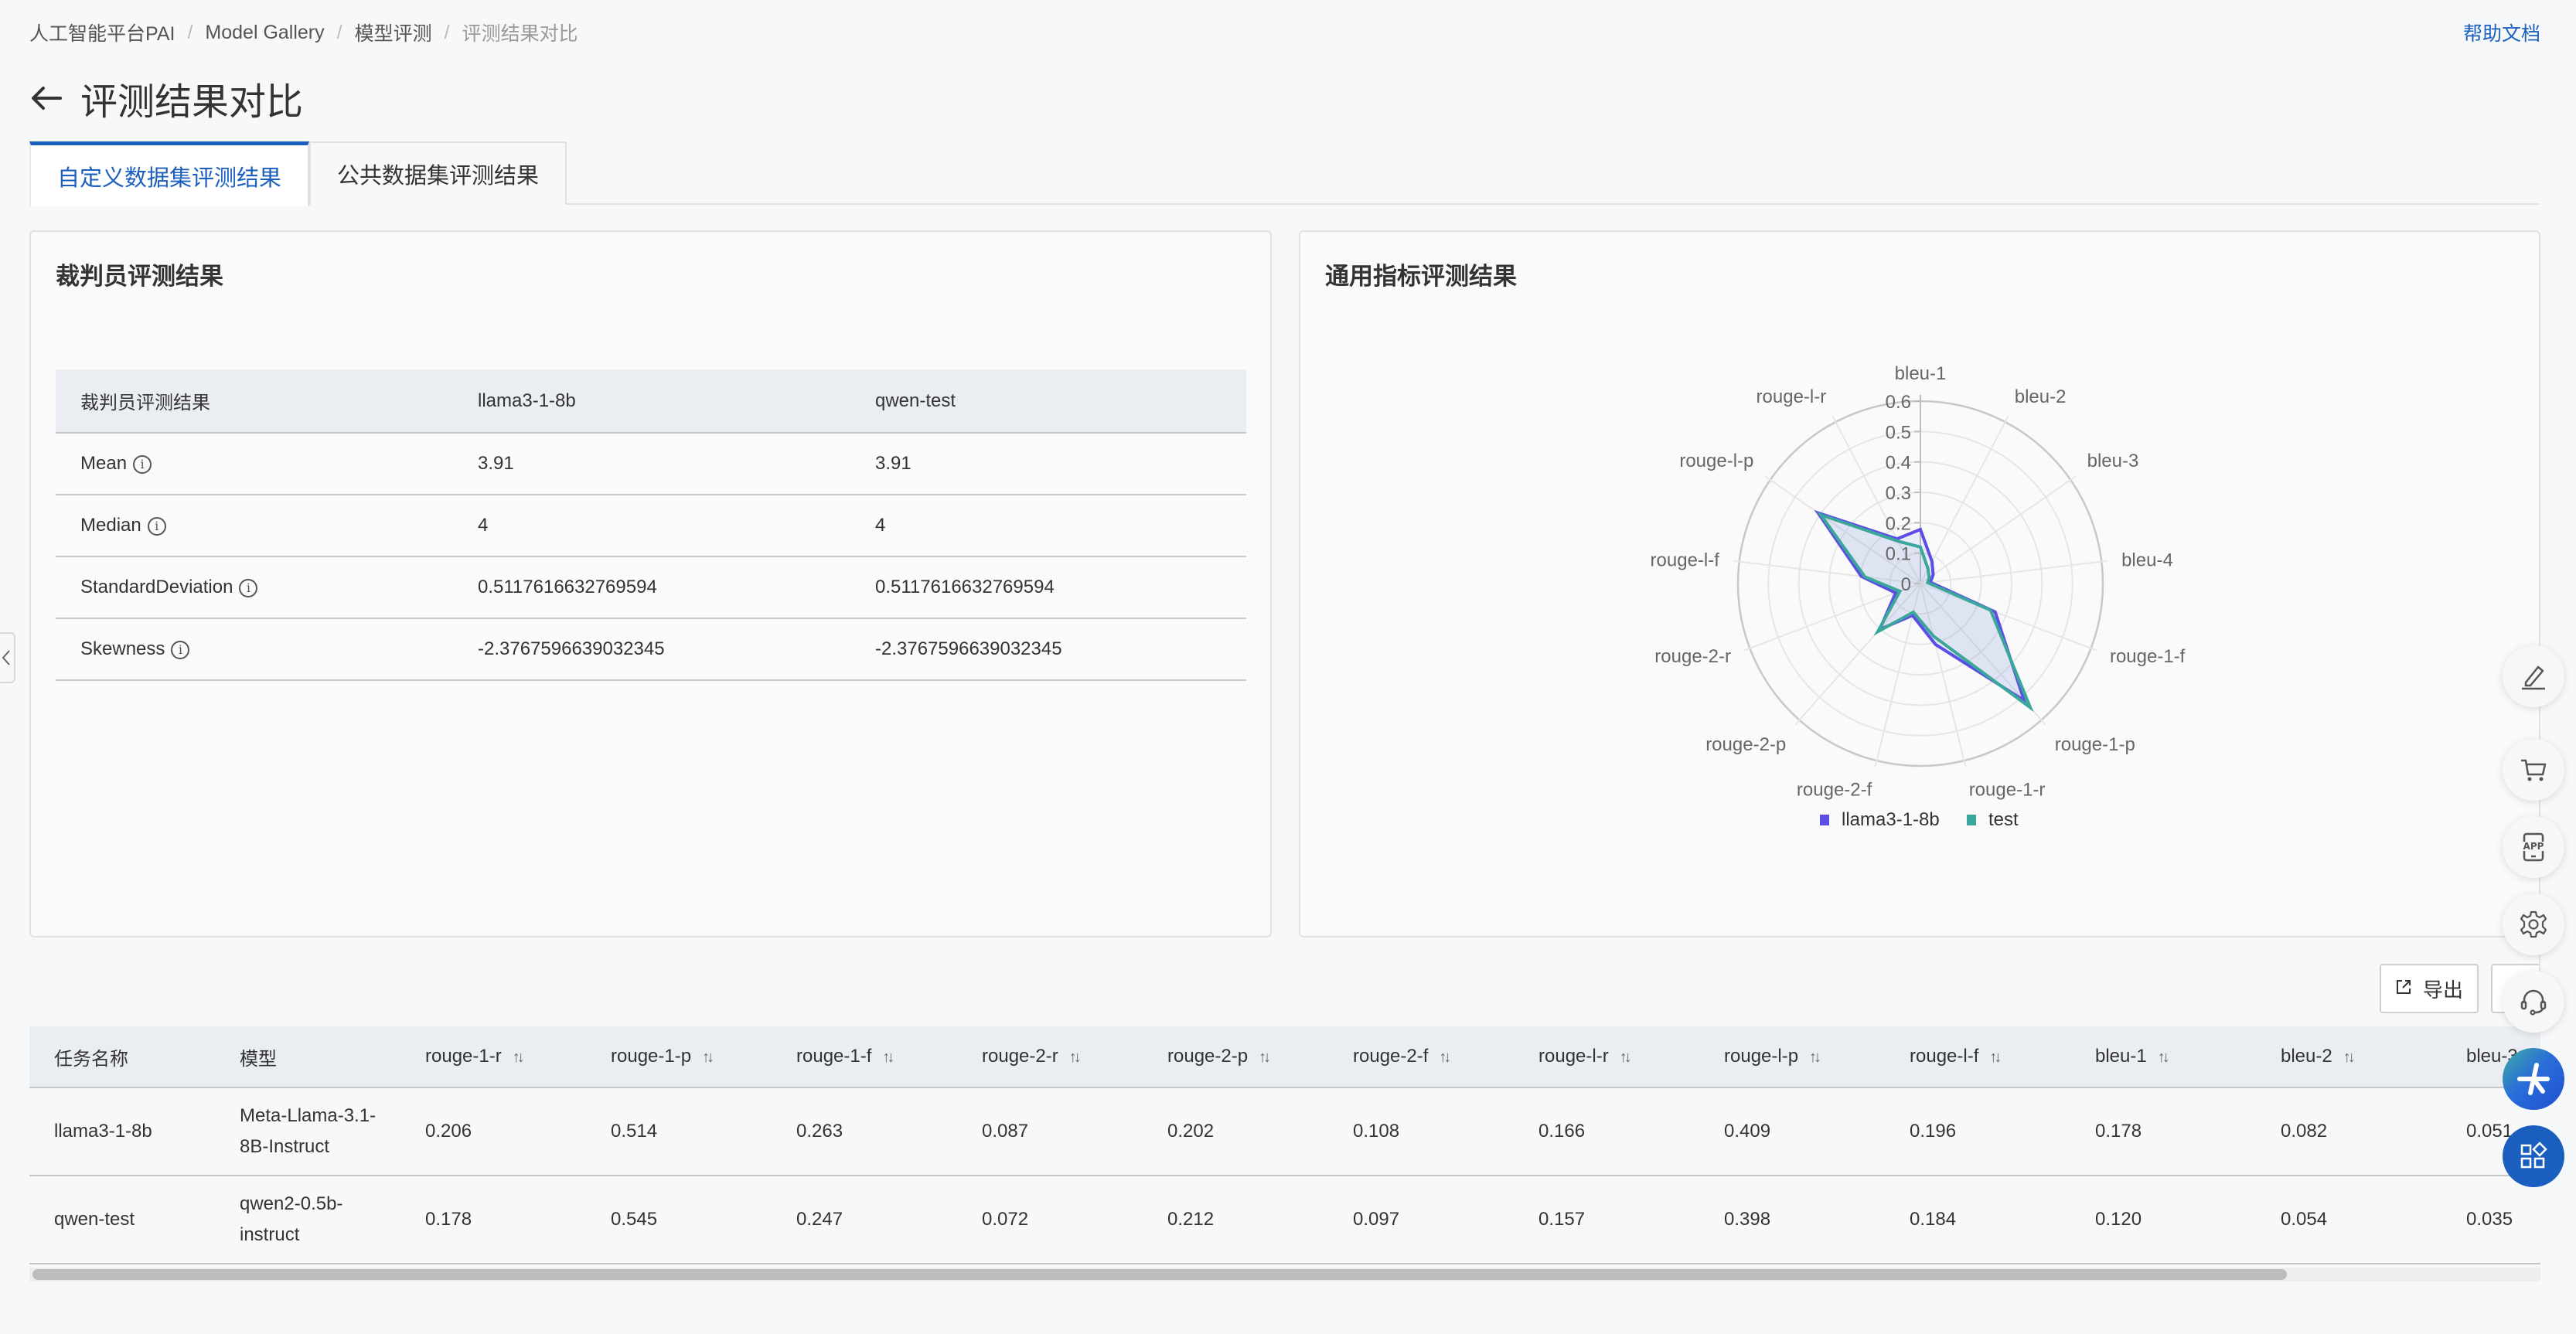 The height and width of the screenshot is (1334, 2576). I want to click on page-header: 评测结果对比, so click(166, 98).